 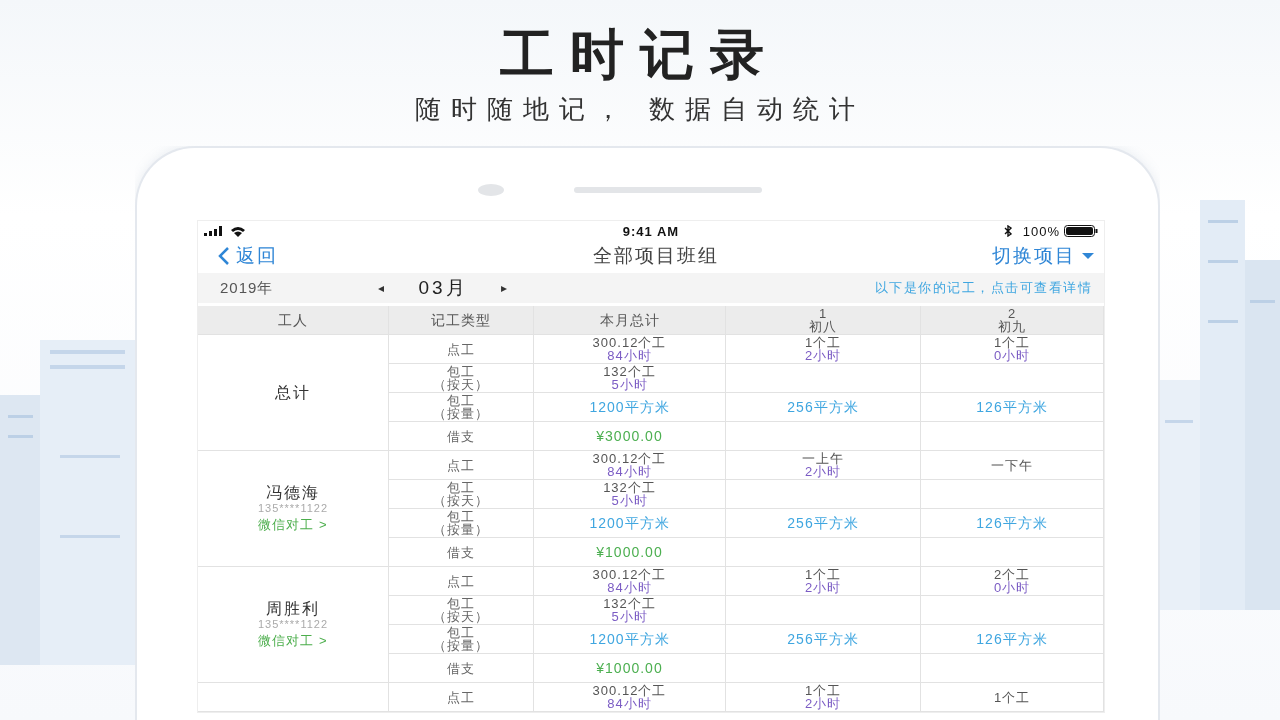 I want to click on worker-name: 冯德海, so click(x=293, y=492).